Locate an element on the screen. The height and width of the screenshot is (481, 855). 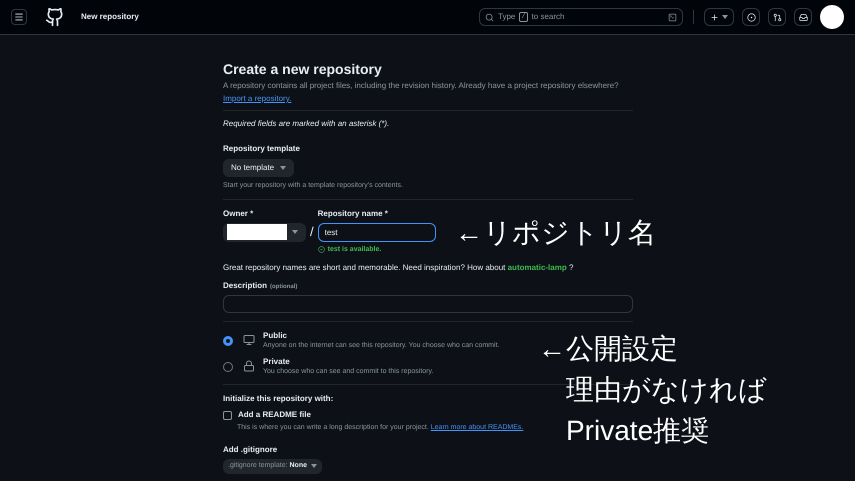
monitor-icon is located at coordinates (249, 340).